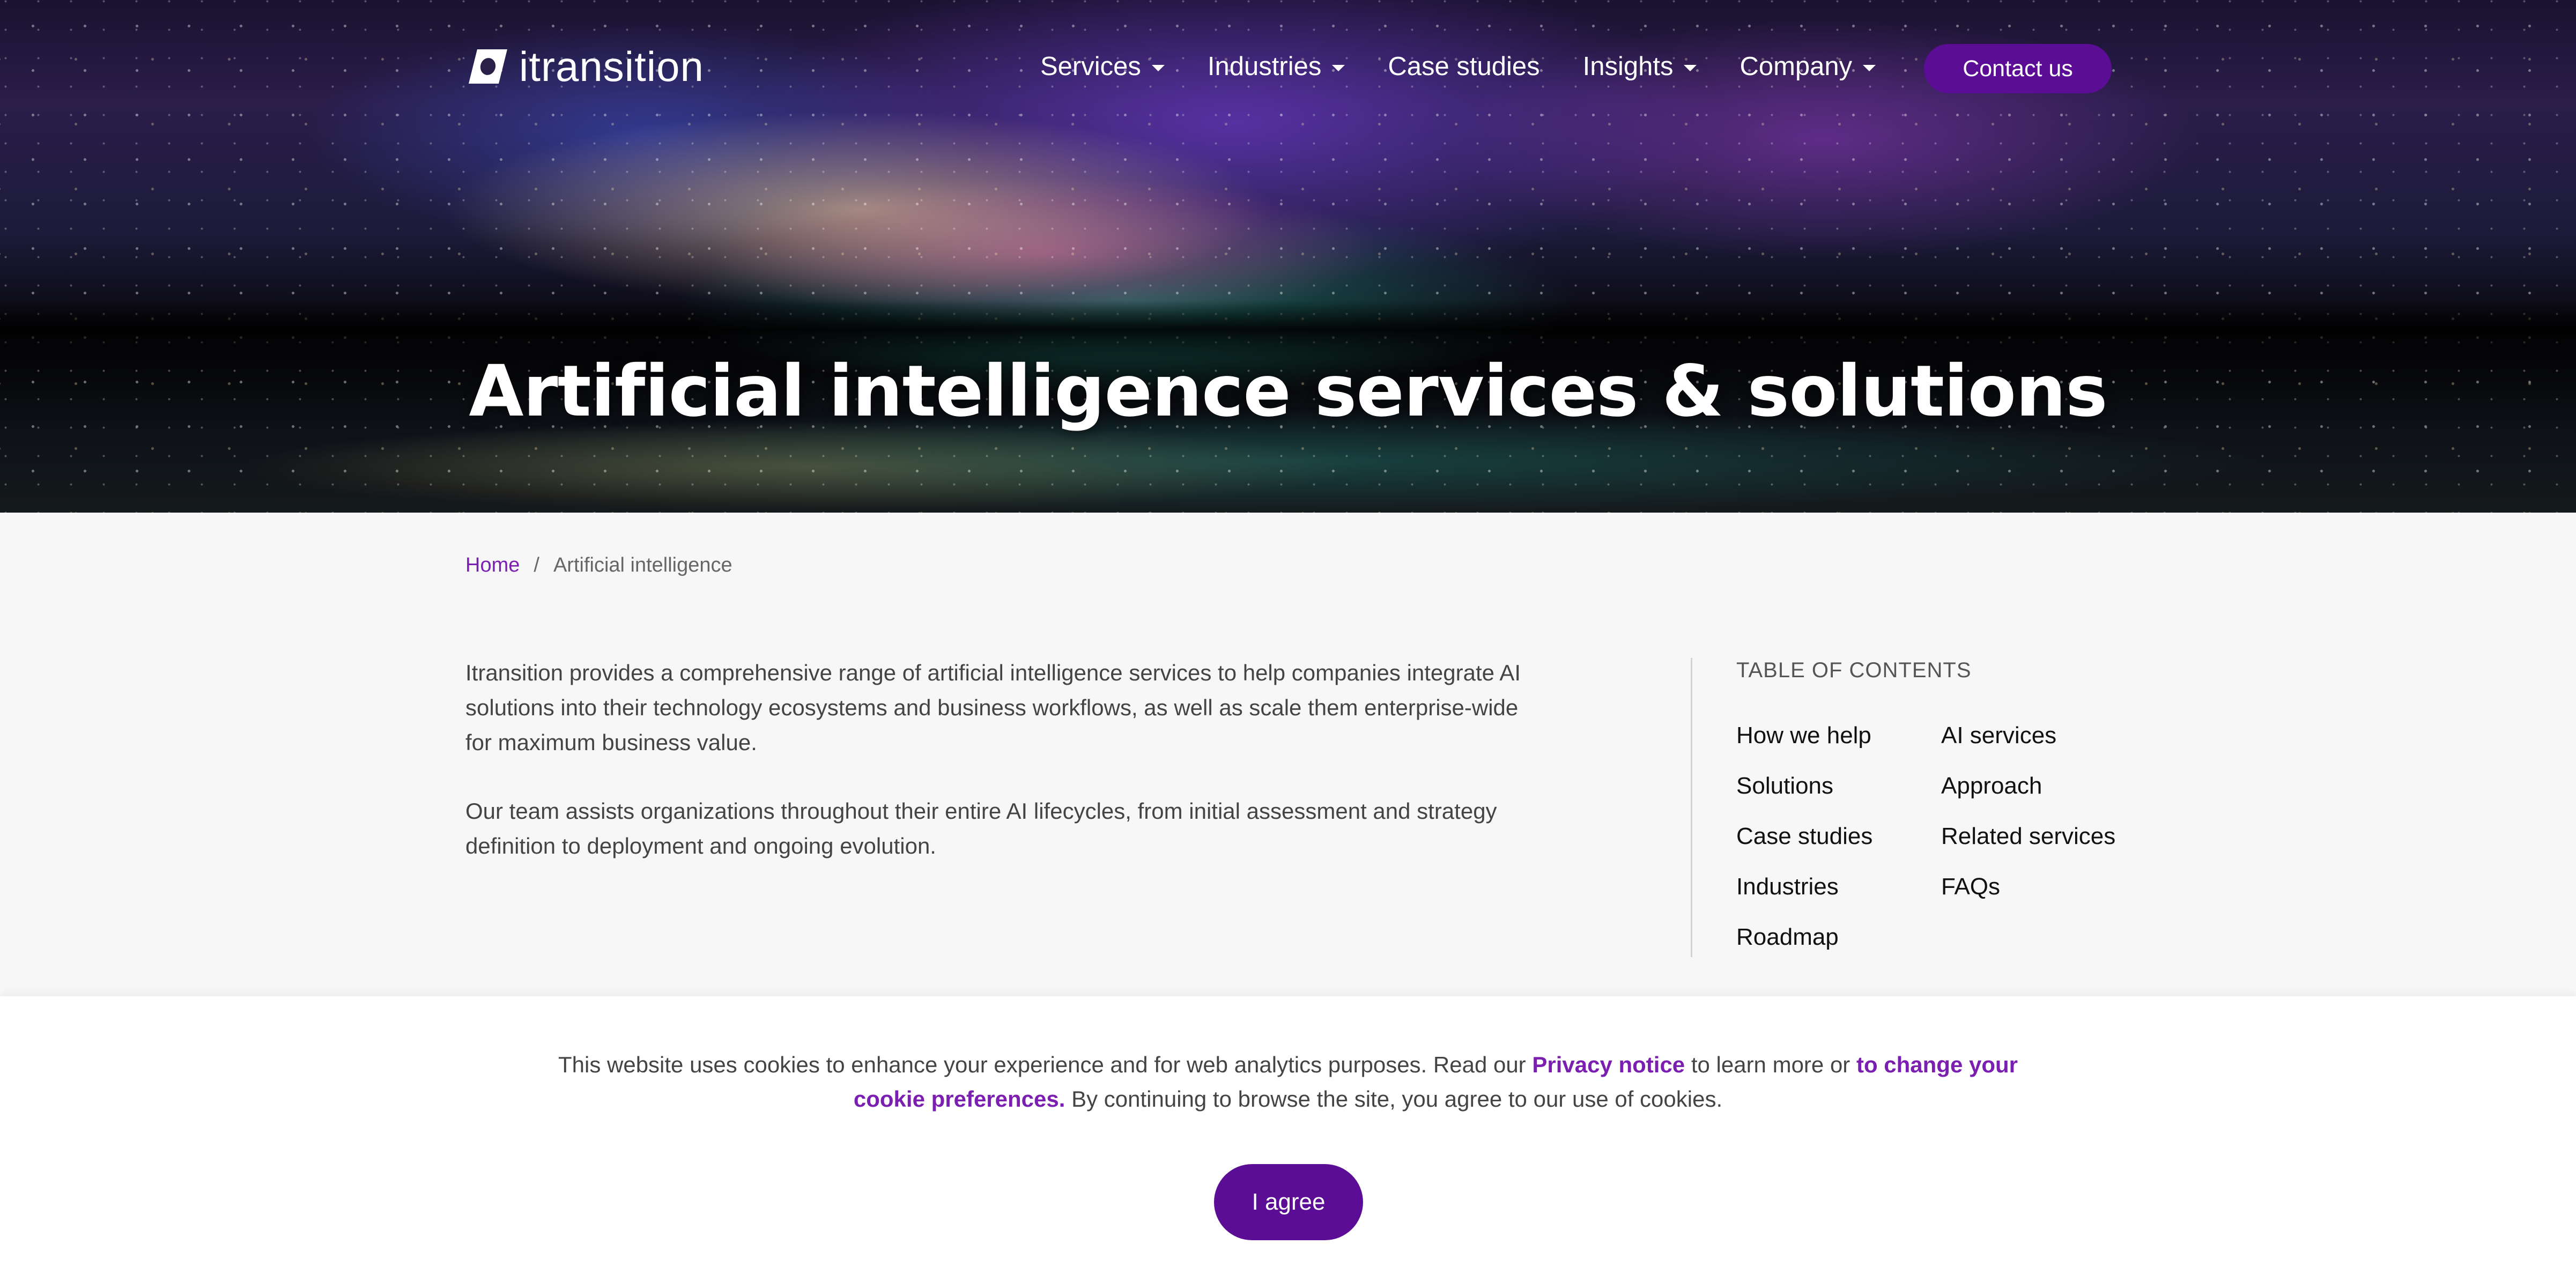 Image resolution: width=2576 pixels, height=1274 pixels. Describe the element at coordinates (2028, 742) in the screenshot. I see `toc-link-ai-services: AI services` at that location.